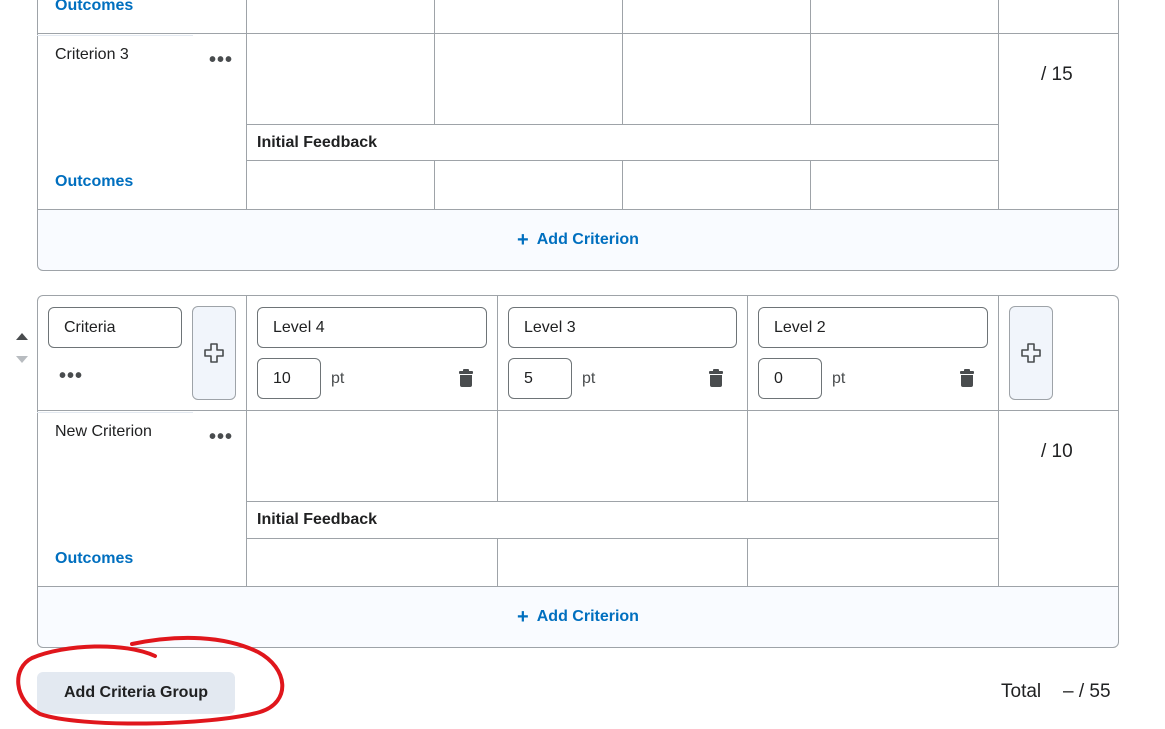 The height and width of the screenshot is (729, 1165). What do you see at coordinates (90, 327) in the screenshot?
I see `criteria-header-value: Criteria` at bounding box center [90, 327].